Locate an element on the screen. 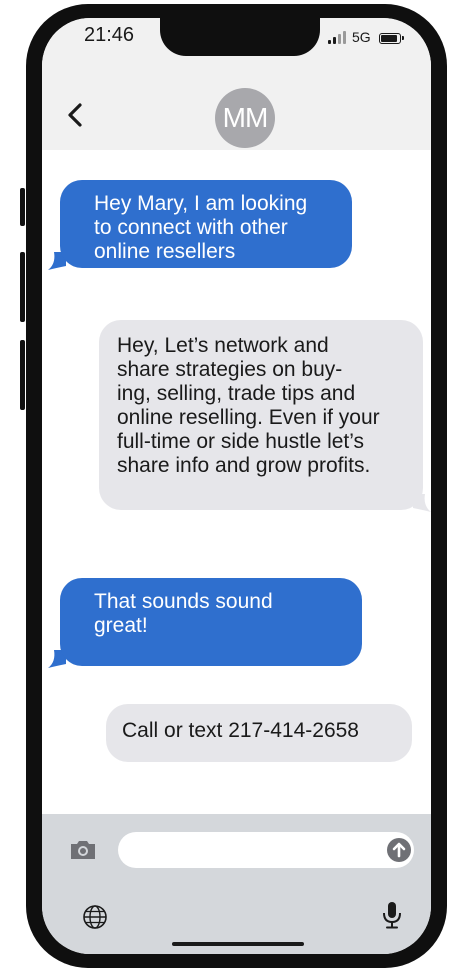  message-line: to connect with other is located at coordinates (191, 227).